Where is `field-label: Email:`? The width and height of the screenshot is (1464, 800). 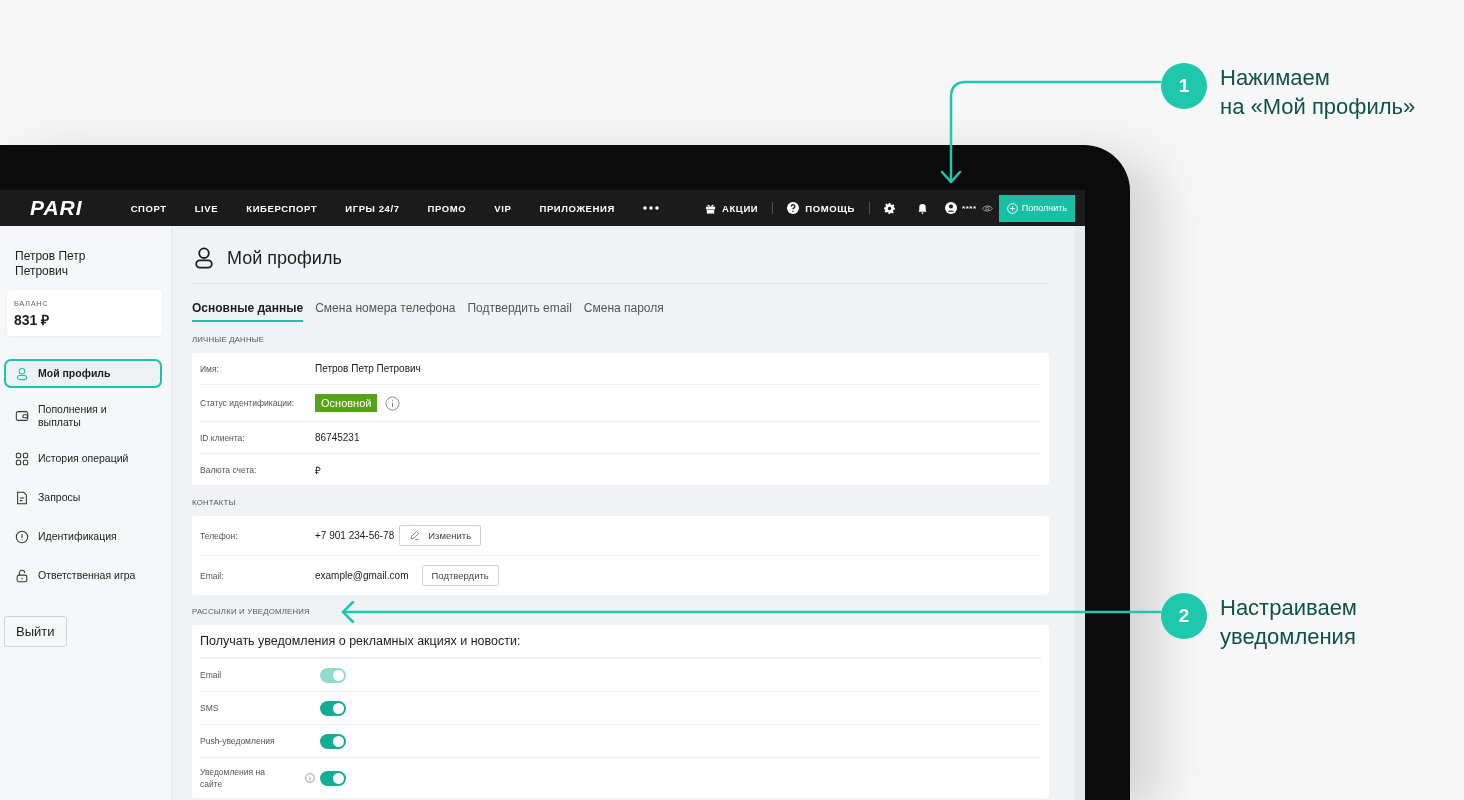
field-label: Email: is located at coordinates (212, 575).